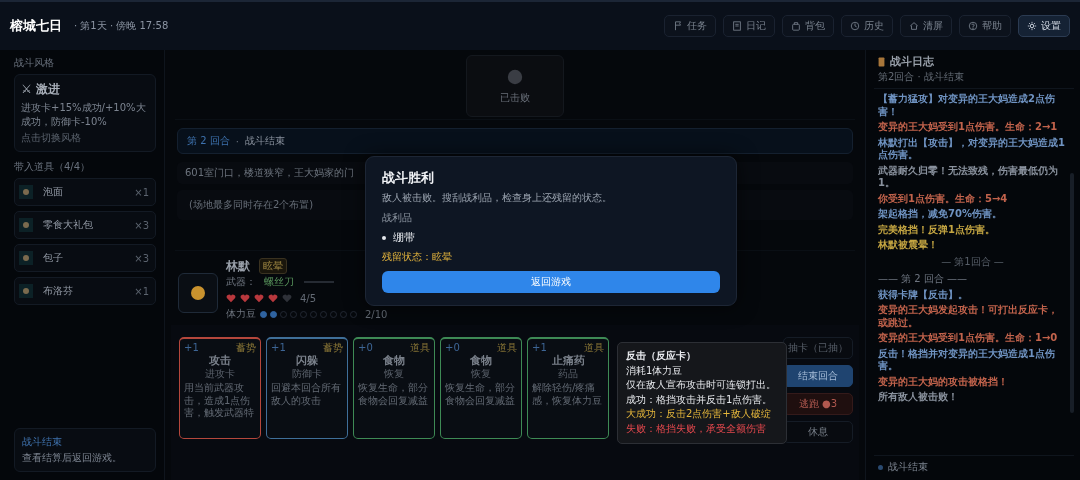  I want to click on style-card: ⚔ 激进 进攻卡+15%成功/+10%大成功，防御卡-10% 点击切换风格, so click(85, 113).